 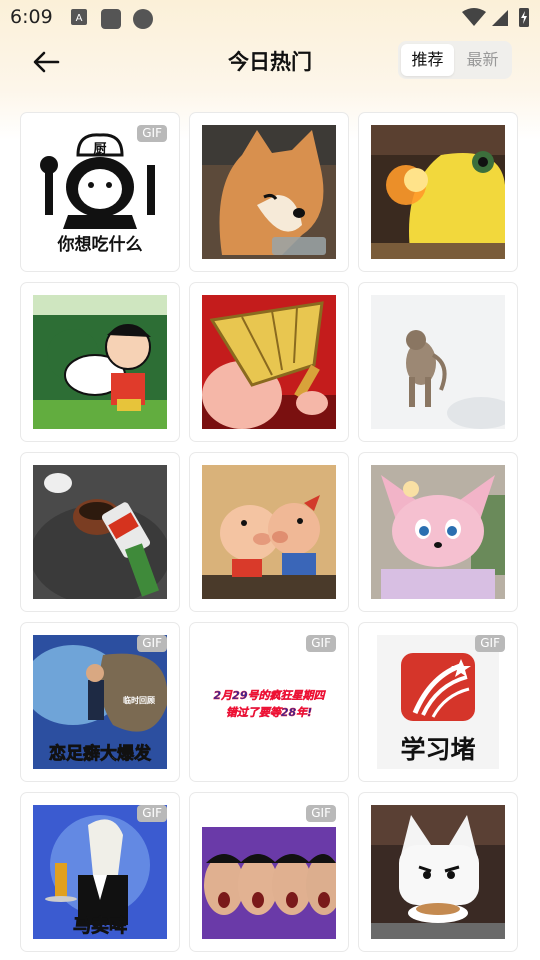 I want to click on app-bar: 今日热门 推荐 最新, so click(x=270, y=62).